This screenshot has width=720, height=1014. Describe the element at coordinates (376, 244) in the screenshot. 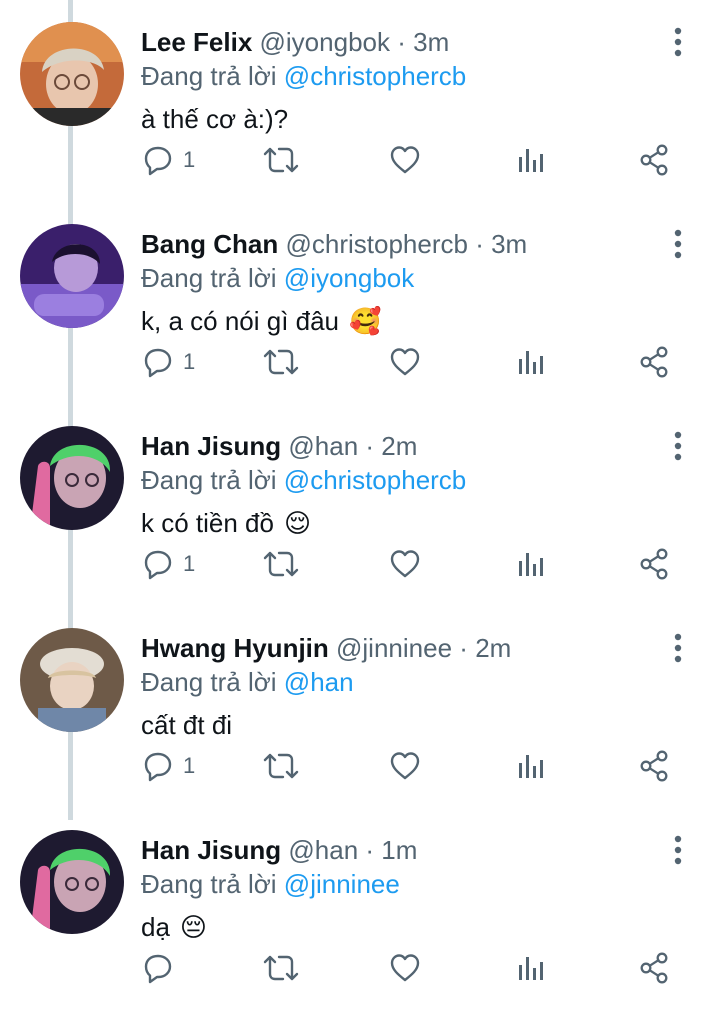

I see `author-handle: @christophercb` at that location.